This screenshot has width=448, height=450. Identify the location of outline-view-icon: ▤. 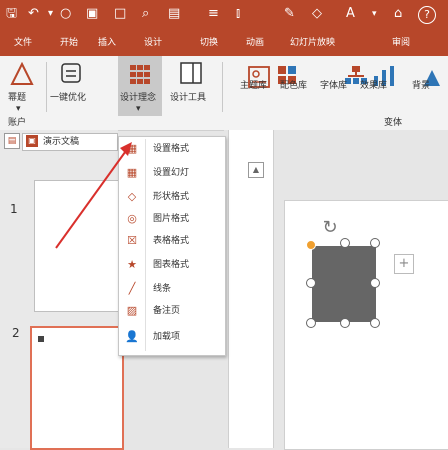
(12, 141).